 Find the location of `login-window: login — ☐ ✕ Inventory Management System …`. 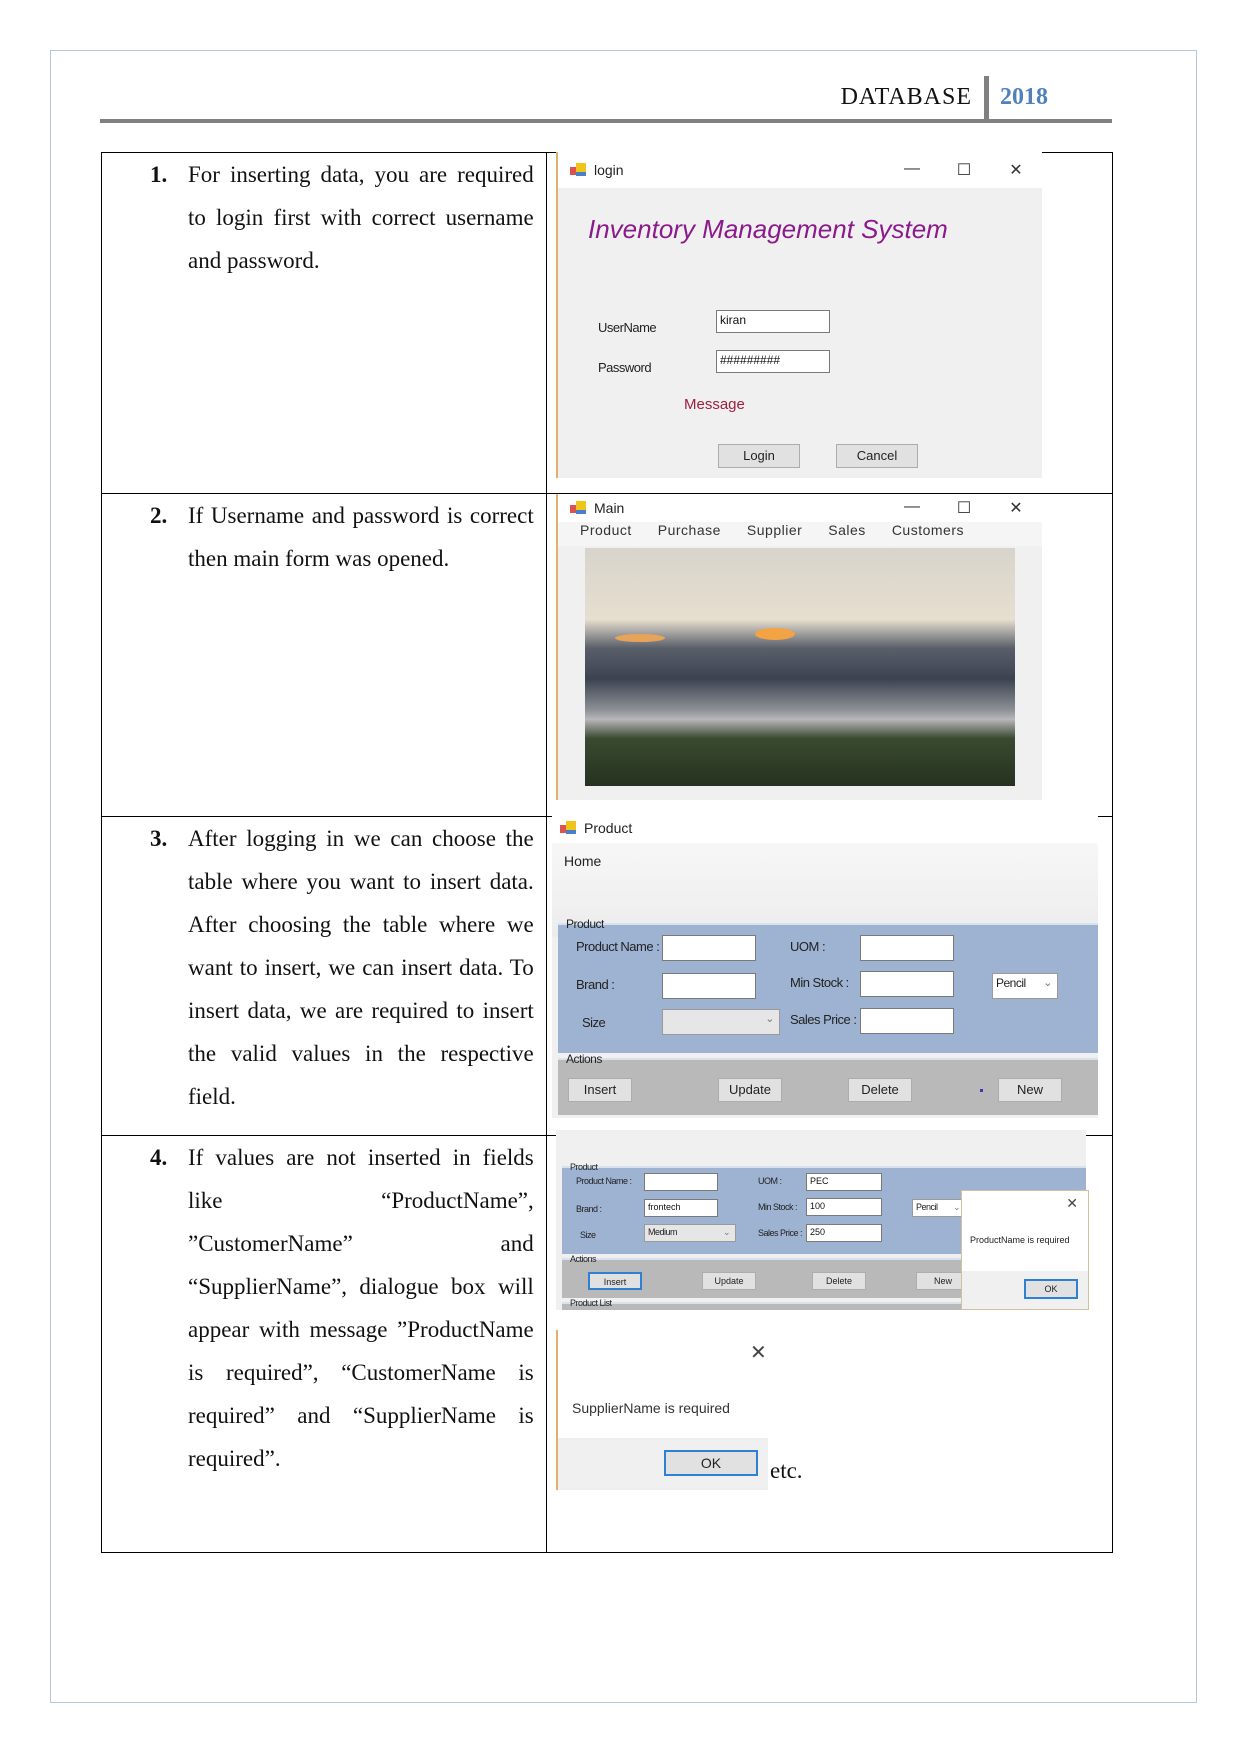

login-window: login — ☐ ✕ Inventory Management System … is located at coordinates (799, 315).